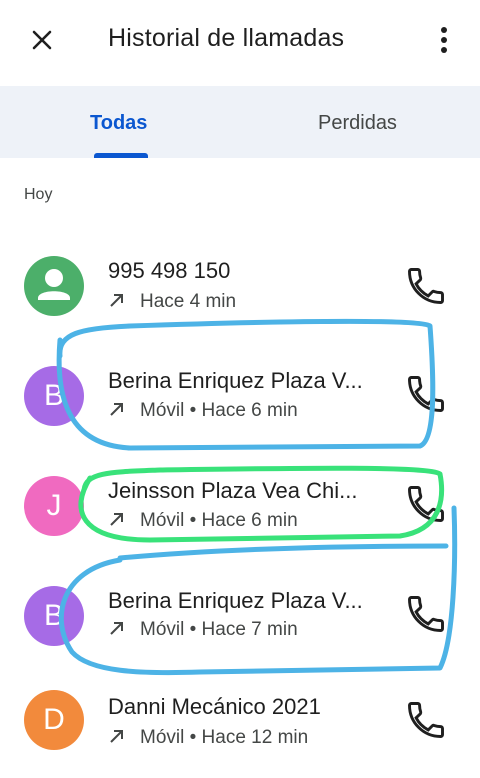 This screenshot has width=480, height=778. What do you see at coordinates (42, 40) in the screenshot?
I see `close-icon` at bounding box center [42, 40].